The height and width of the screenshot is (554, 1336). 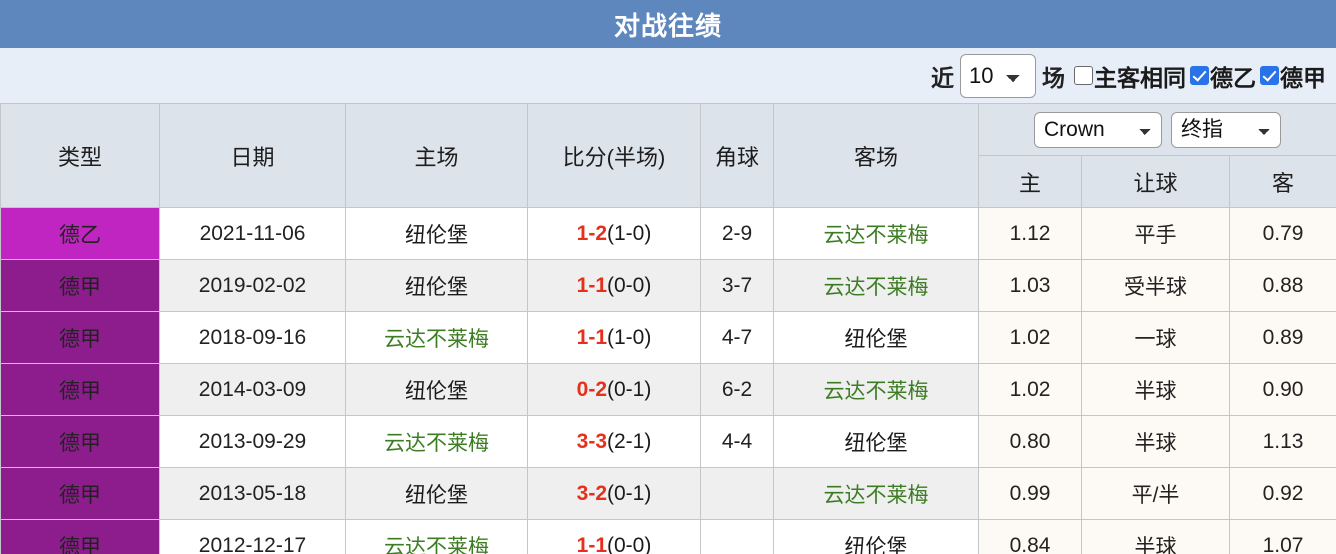 What do you see at coordinates (252, 389) in the screenshot?
I see `cell-date: 2014-03-09` at bounding box center [252, 389].